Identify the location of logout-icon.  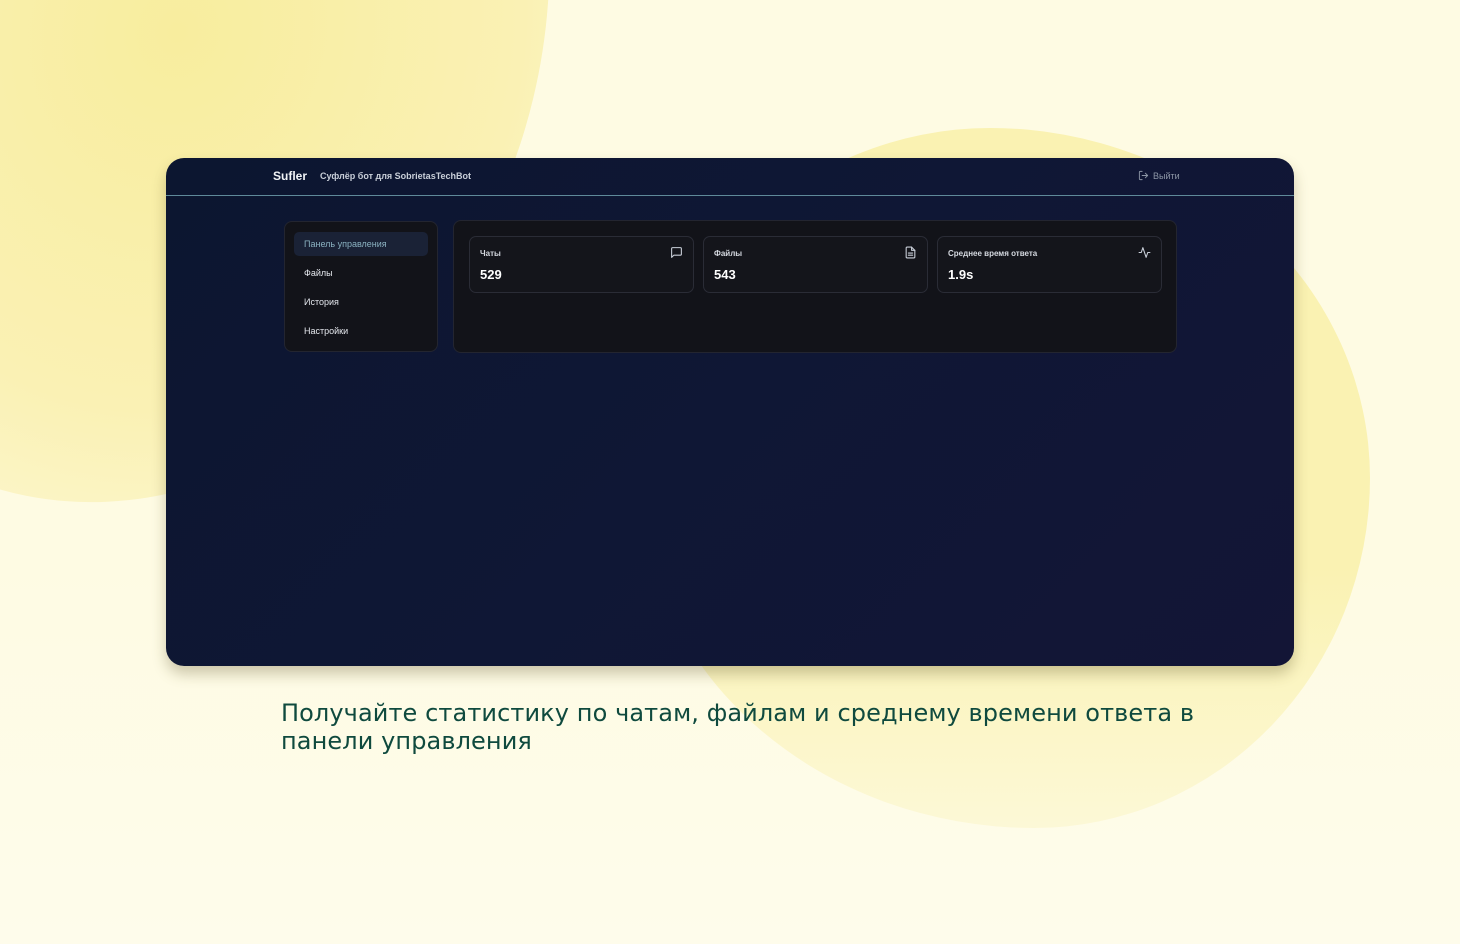
(1143, 175).